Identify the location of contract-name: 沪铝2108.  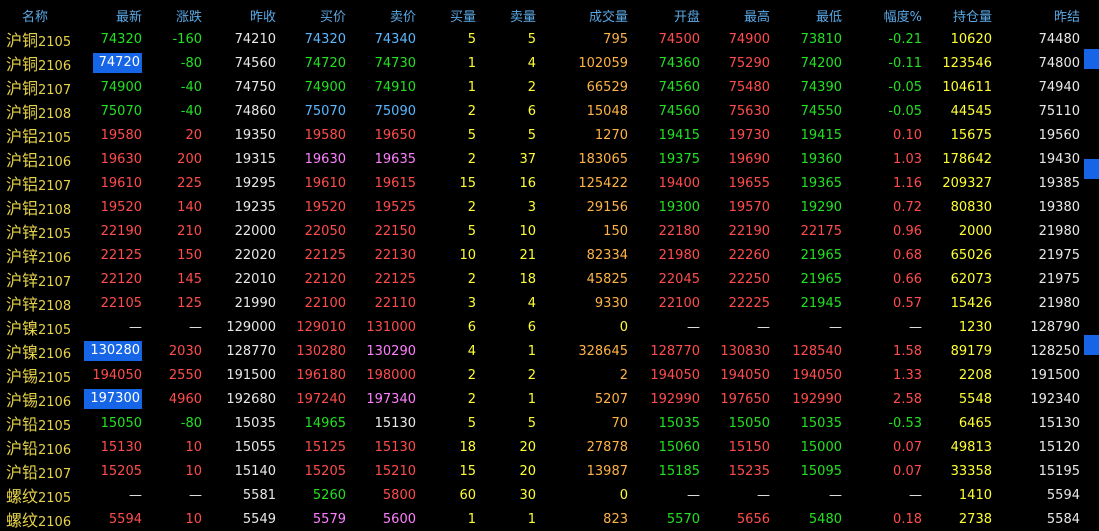
(37, 207).